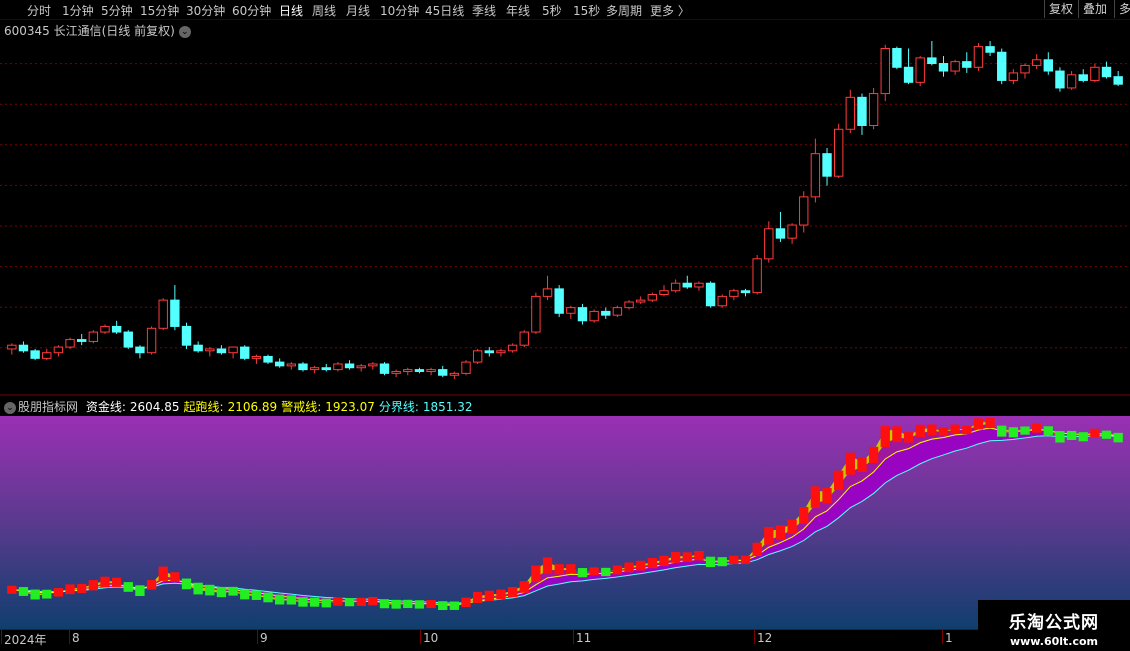 The width and height of the screenshot is (1130, 651). I want to click on period-tab: 周线, so click(324, 10).